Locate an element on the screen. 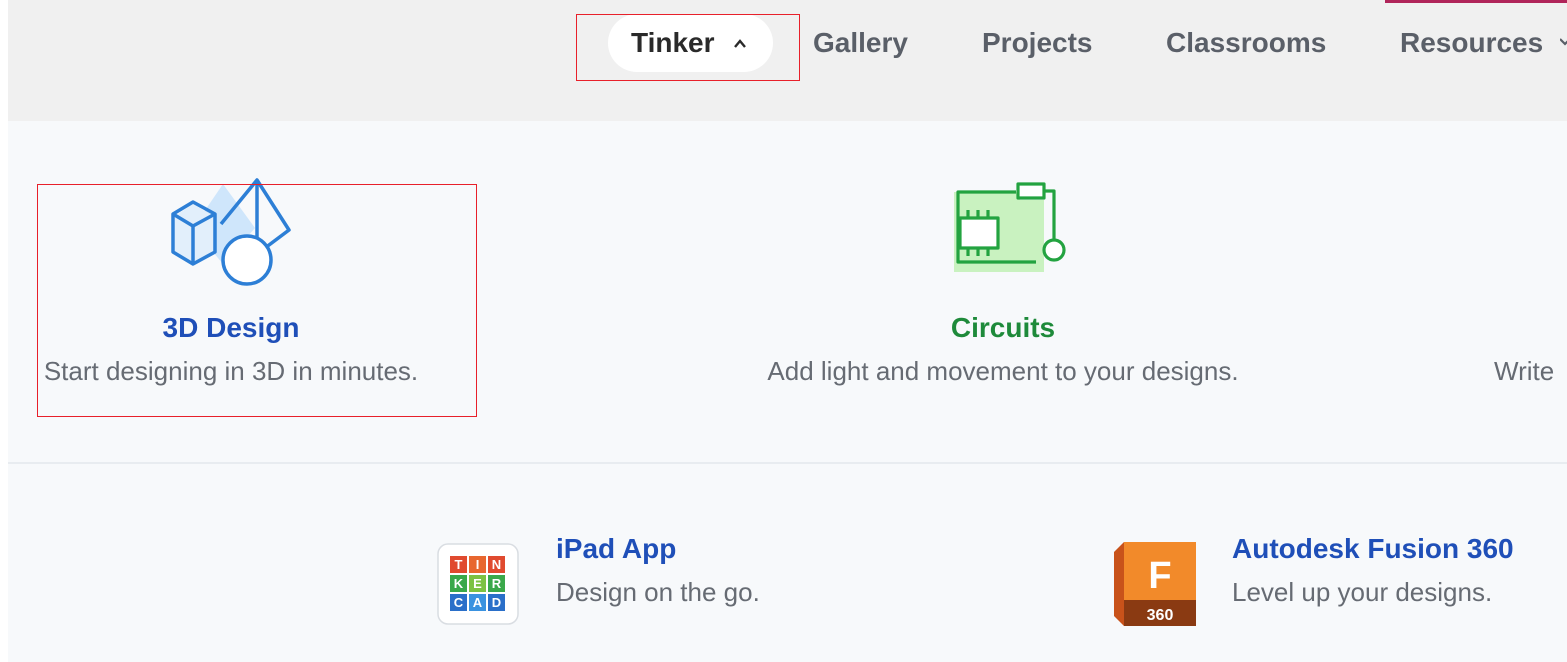 The width and height of the screenshot is (1567, 662). card-3d-design-title: 3D Design is located at coordinates (231, 328).